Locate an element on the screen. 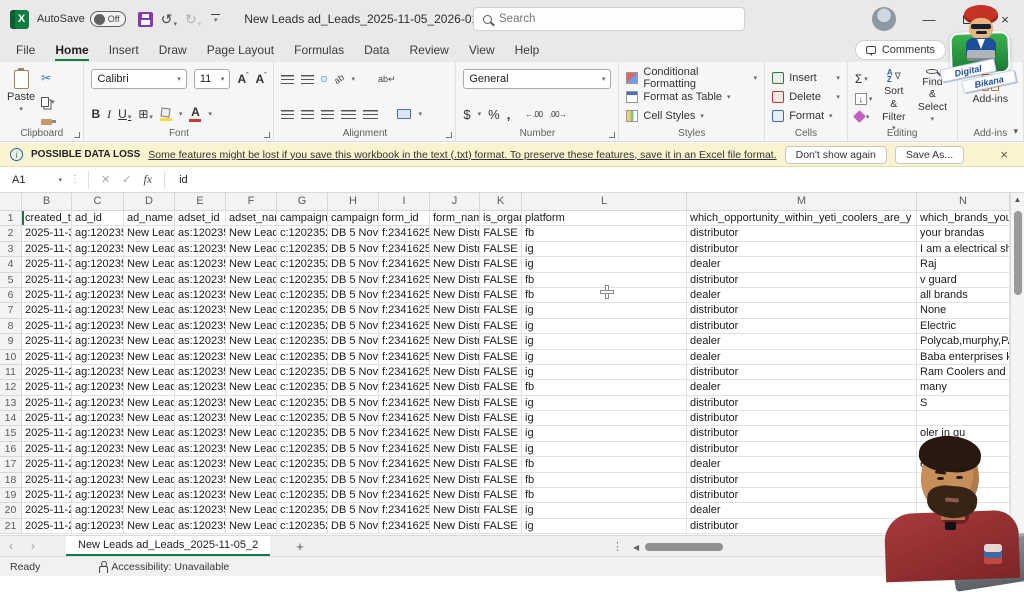 Image resolution: width=1024 pixels, height=592 pixels. accessibility-status: Accessibility: Unavailable is located at coordinates (163, 566).